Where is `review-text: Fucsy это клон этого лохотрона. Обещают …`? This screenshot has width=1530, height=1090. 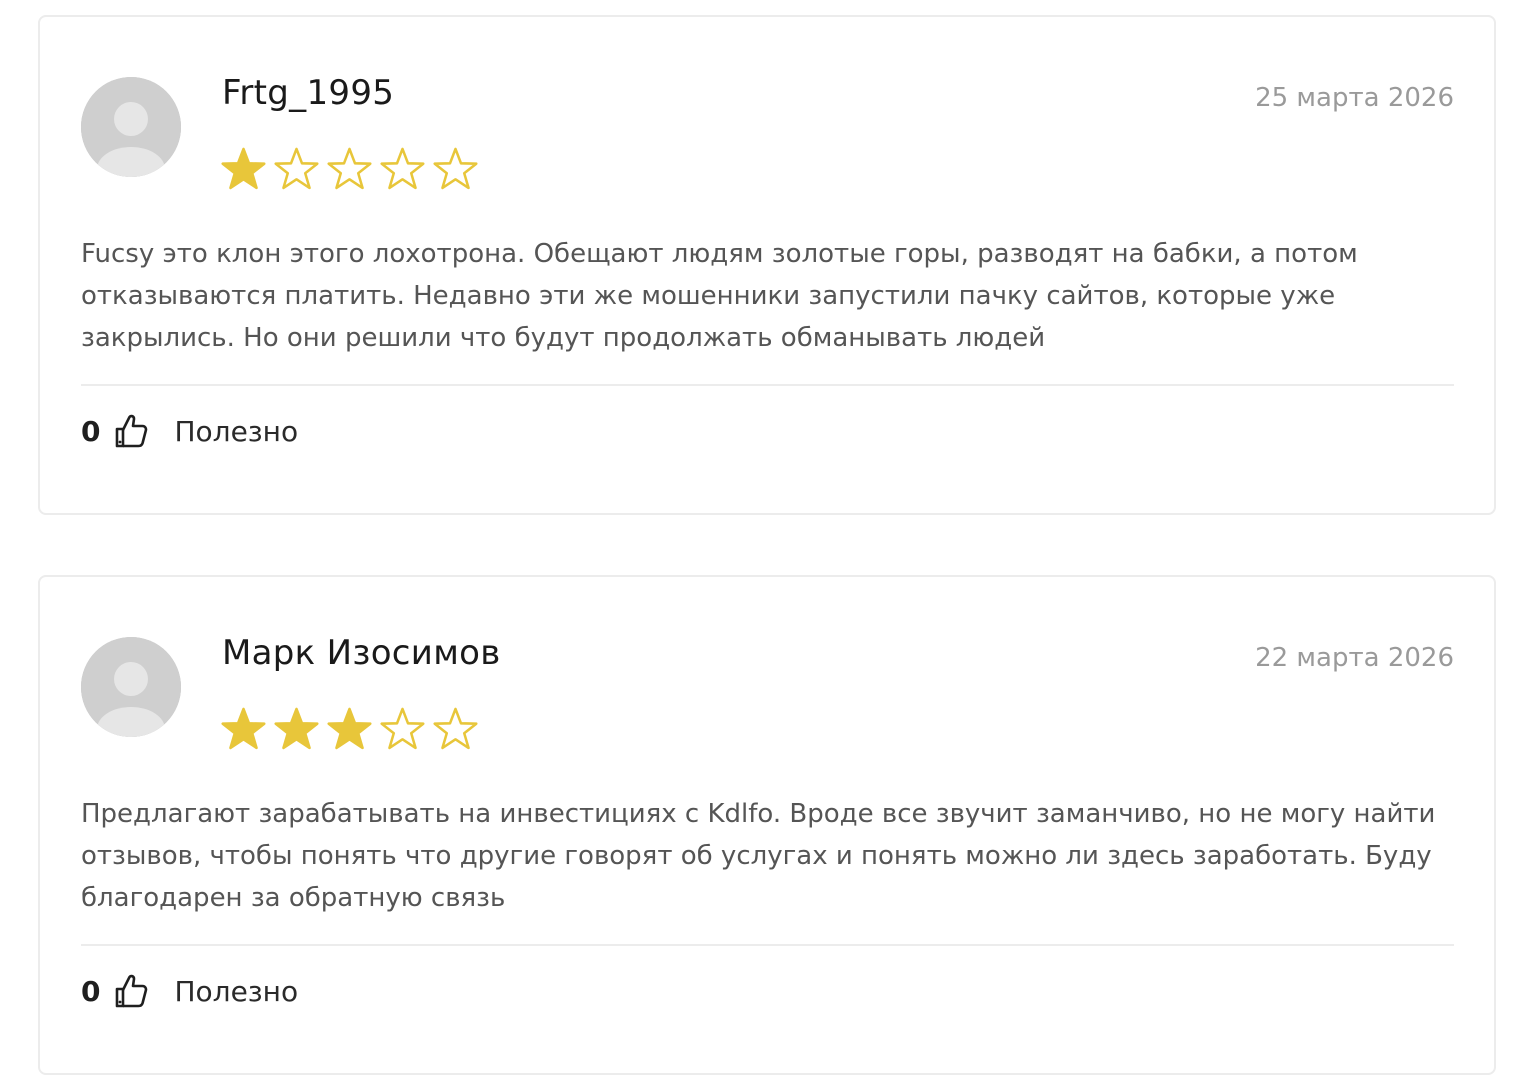 review-text: Fucsy это клон этого лохотрона. Обещают … is located at coordinates (719, 296).